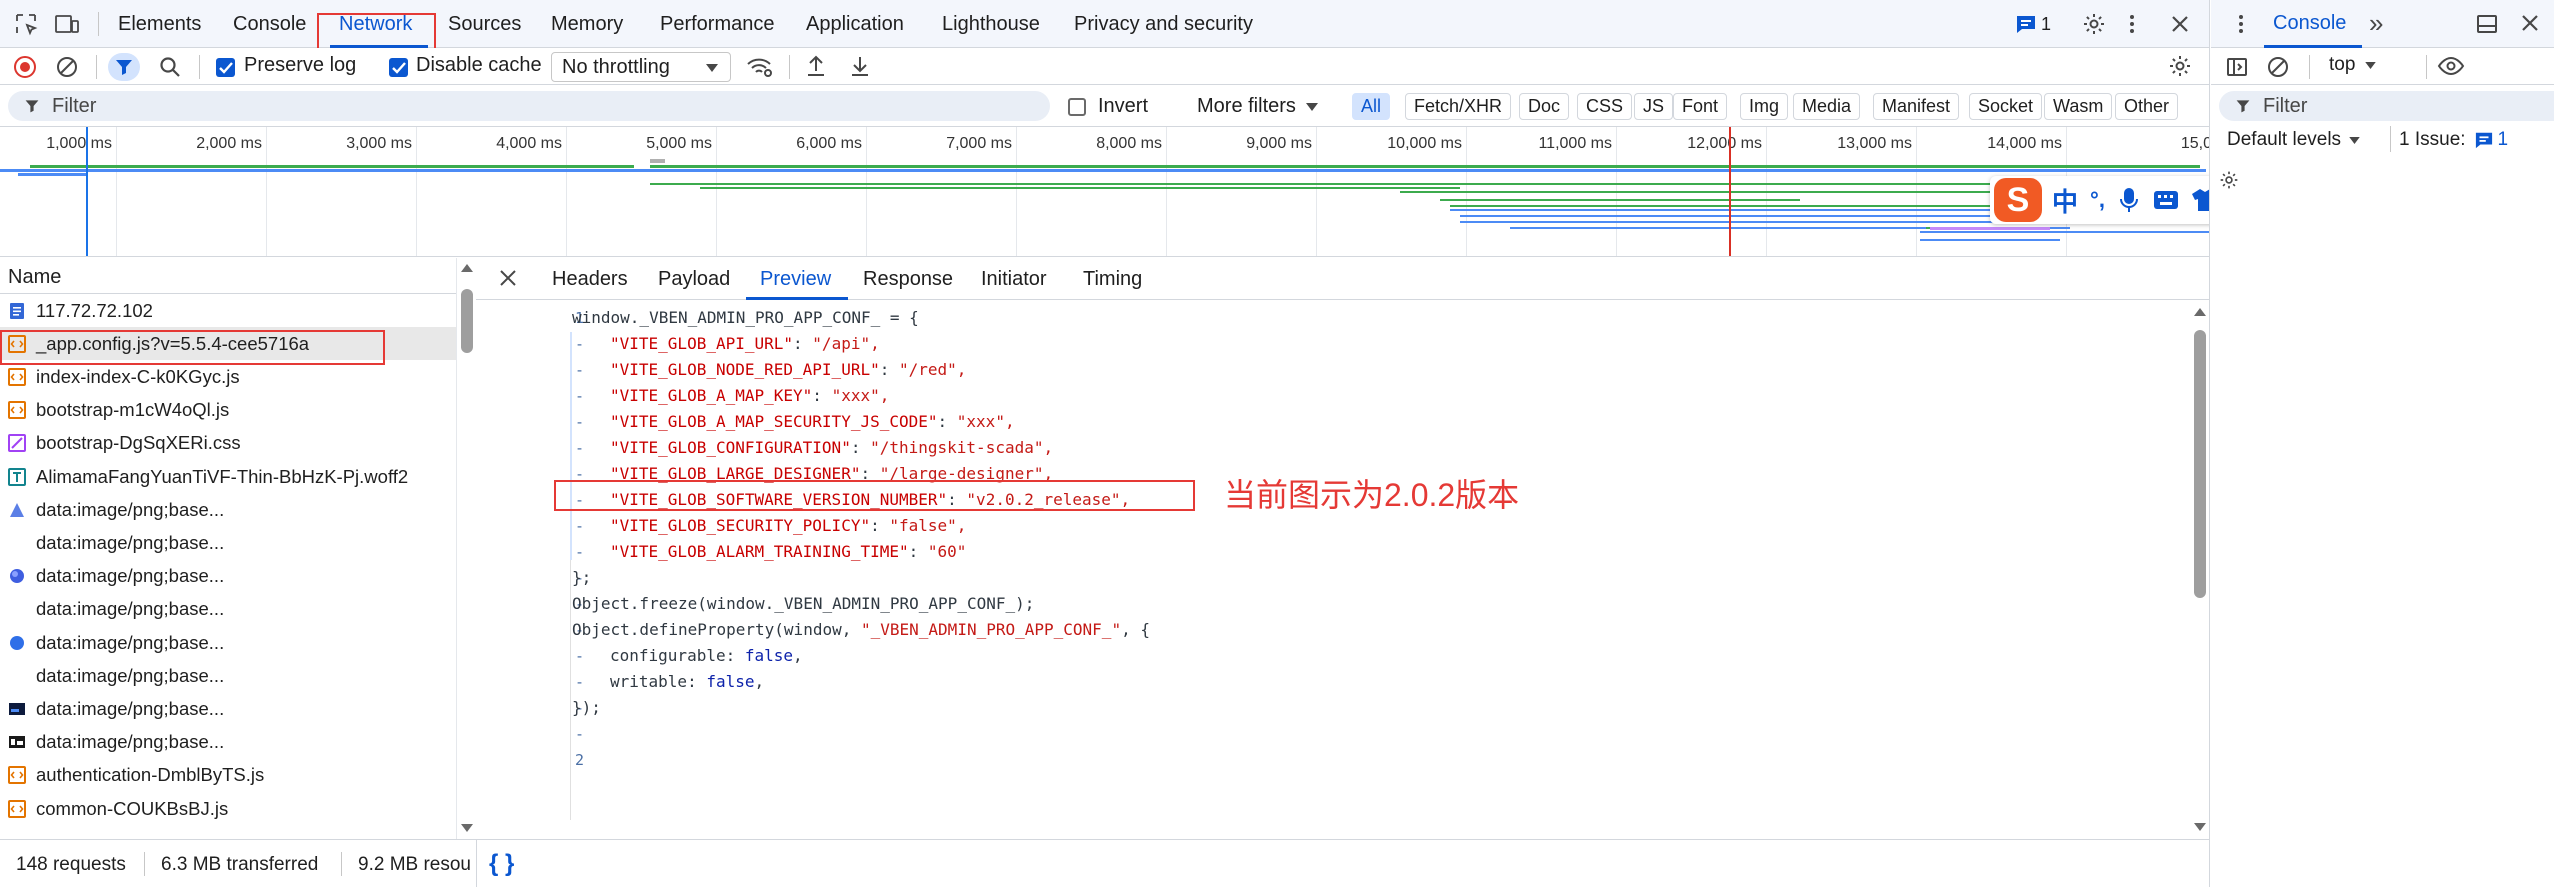  I want to click on request-row: index-index-C-k0KGyc.js, so click(228, 376).